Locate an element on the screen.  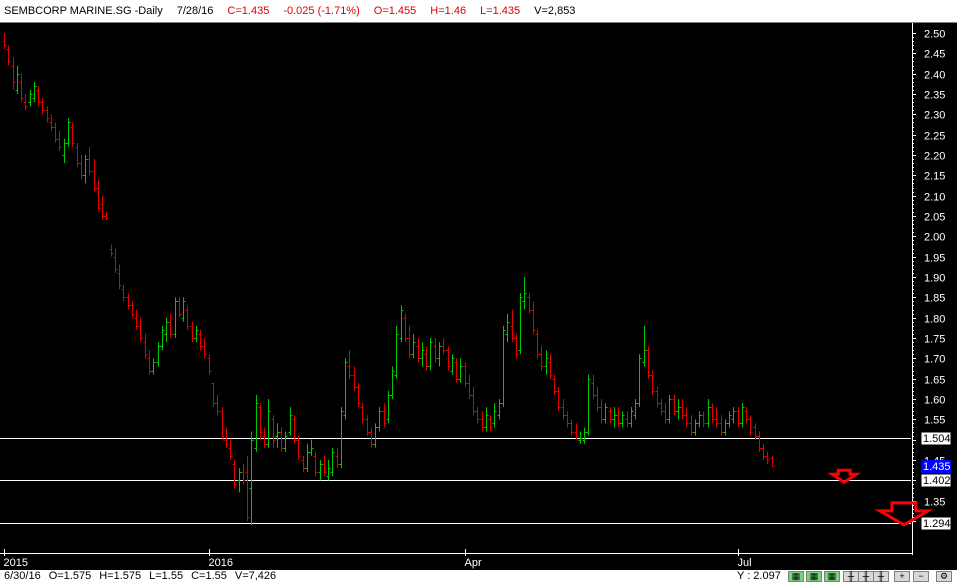
y-tick-label: 2.40 is located at coordinates (934, 76).